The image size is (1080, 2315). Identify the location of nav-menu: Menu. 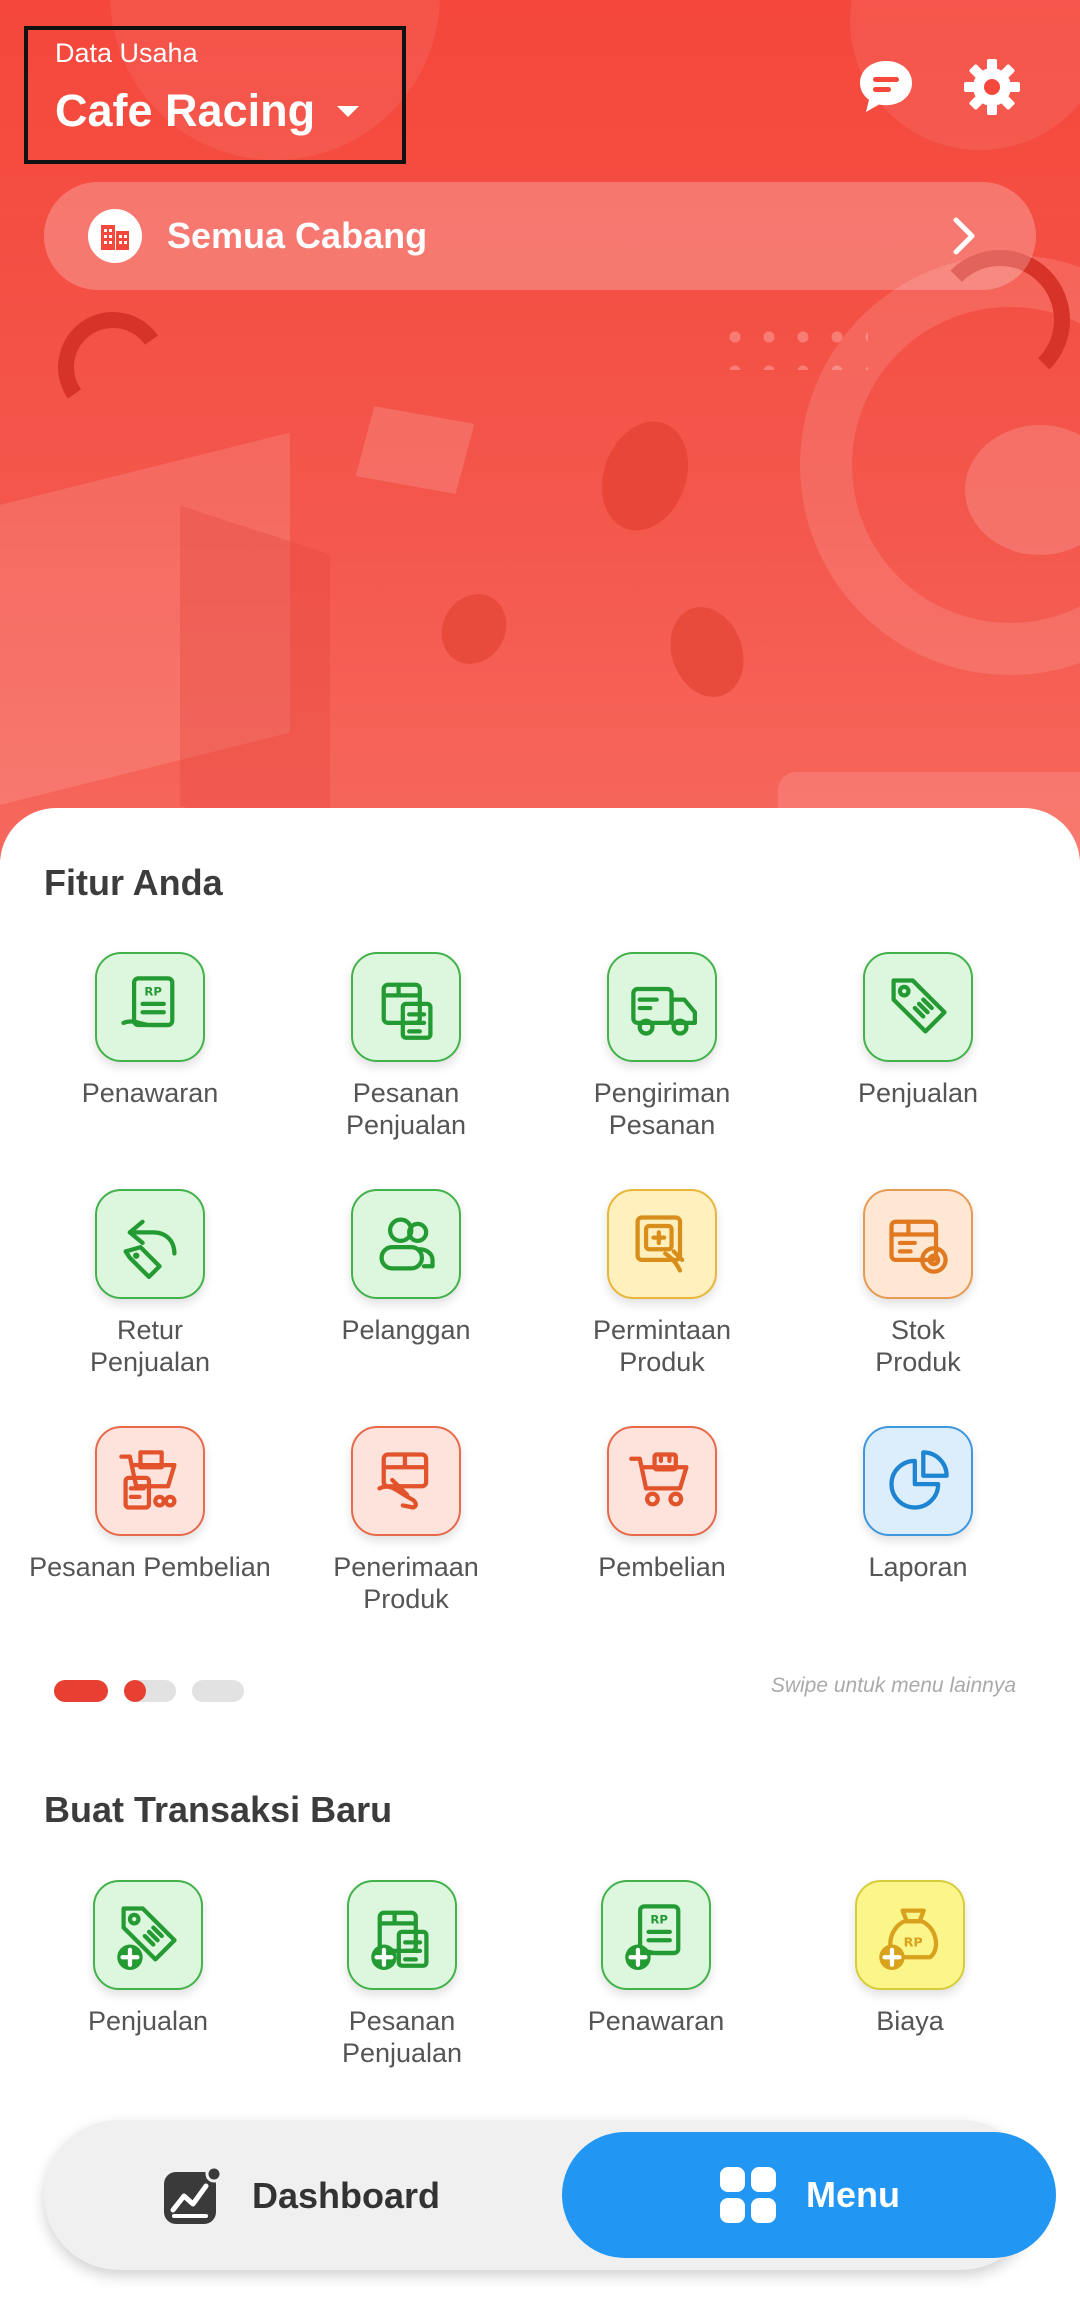
(809, 2195).